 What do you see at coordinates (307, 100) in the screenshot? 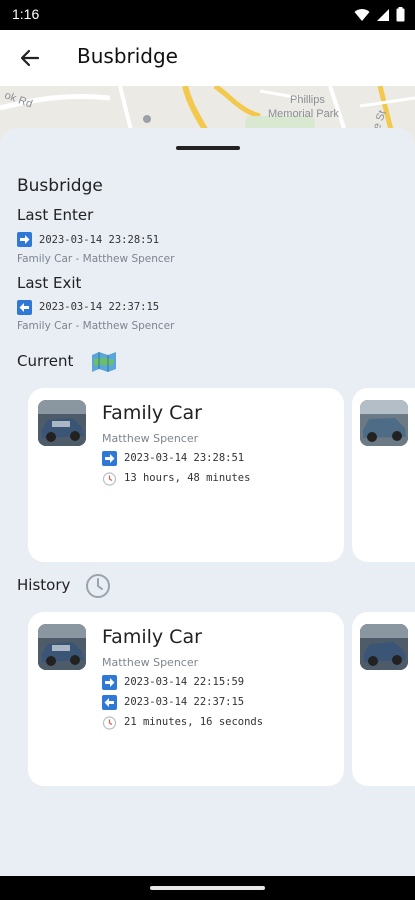
I see `map-label-1: Phillips` at bounding box center [307, 100].